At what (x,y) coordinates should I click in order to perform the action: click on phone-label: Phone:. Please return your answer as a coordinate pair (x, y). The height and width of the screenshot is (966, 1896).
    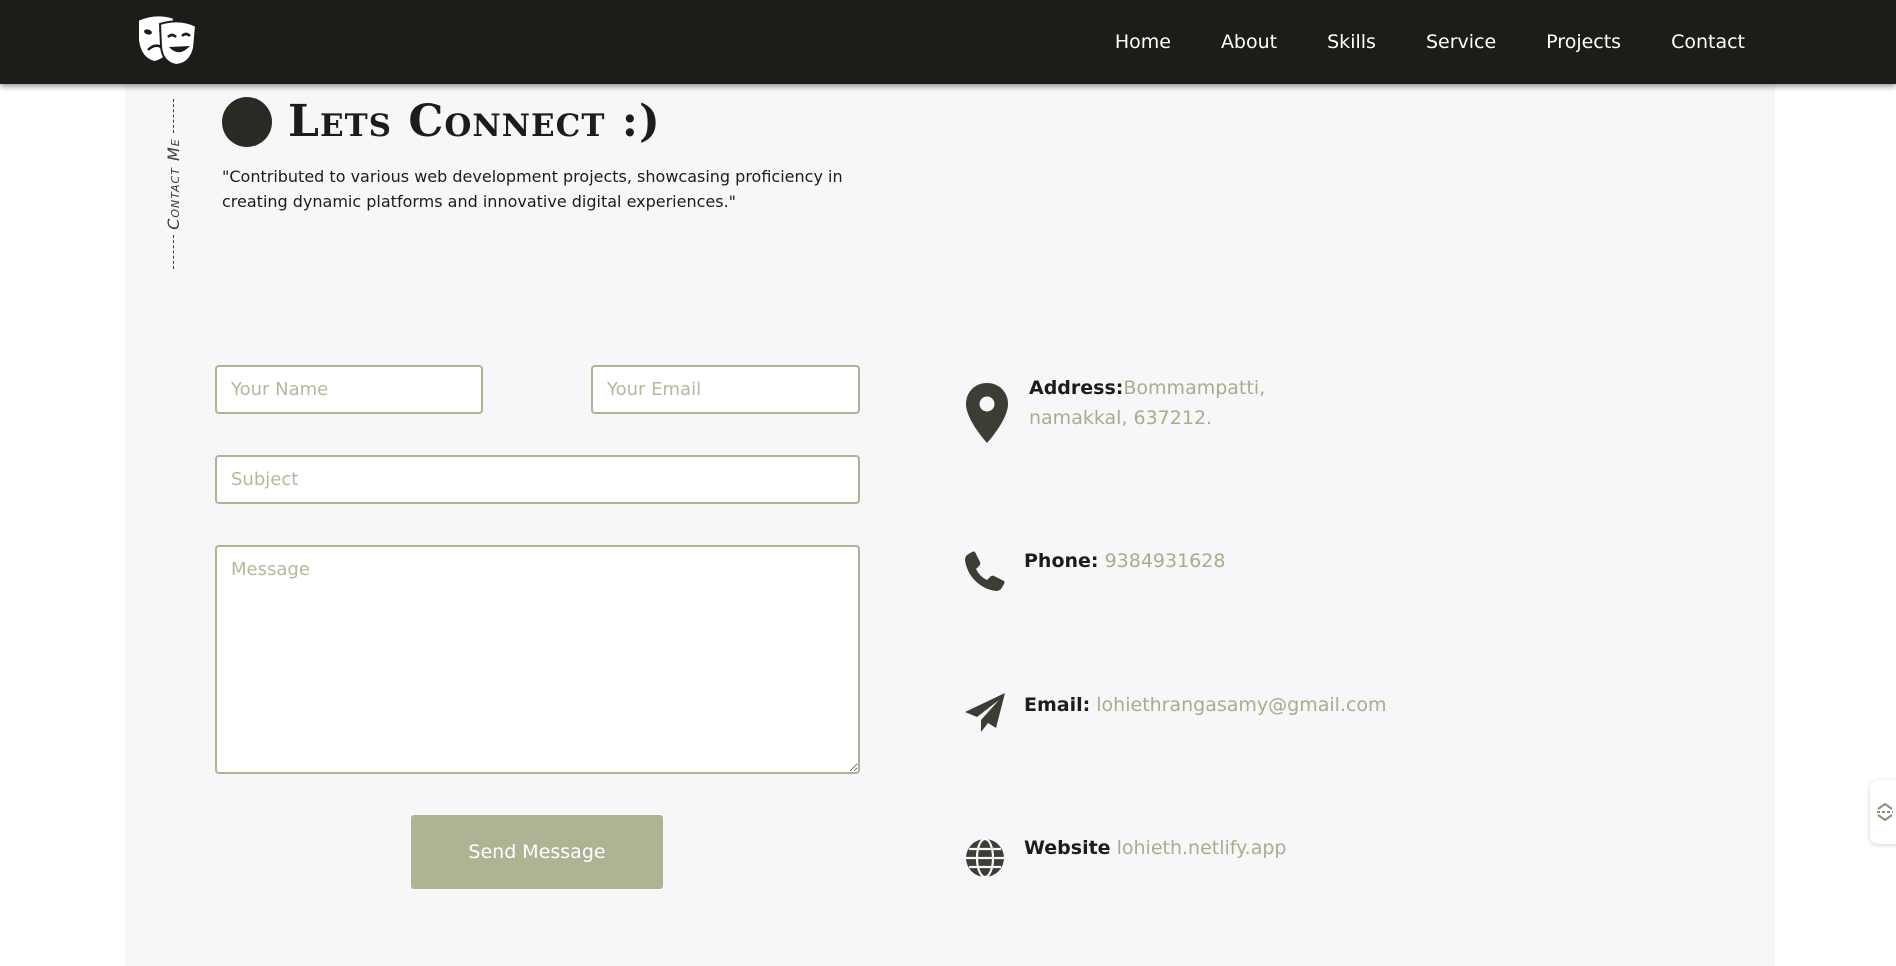
    Looking at the image, I should click on (1061, 561).